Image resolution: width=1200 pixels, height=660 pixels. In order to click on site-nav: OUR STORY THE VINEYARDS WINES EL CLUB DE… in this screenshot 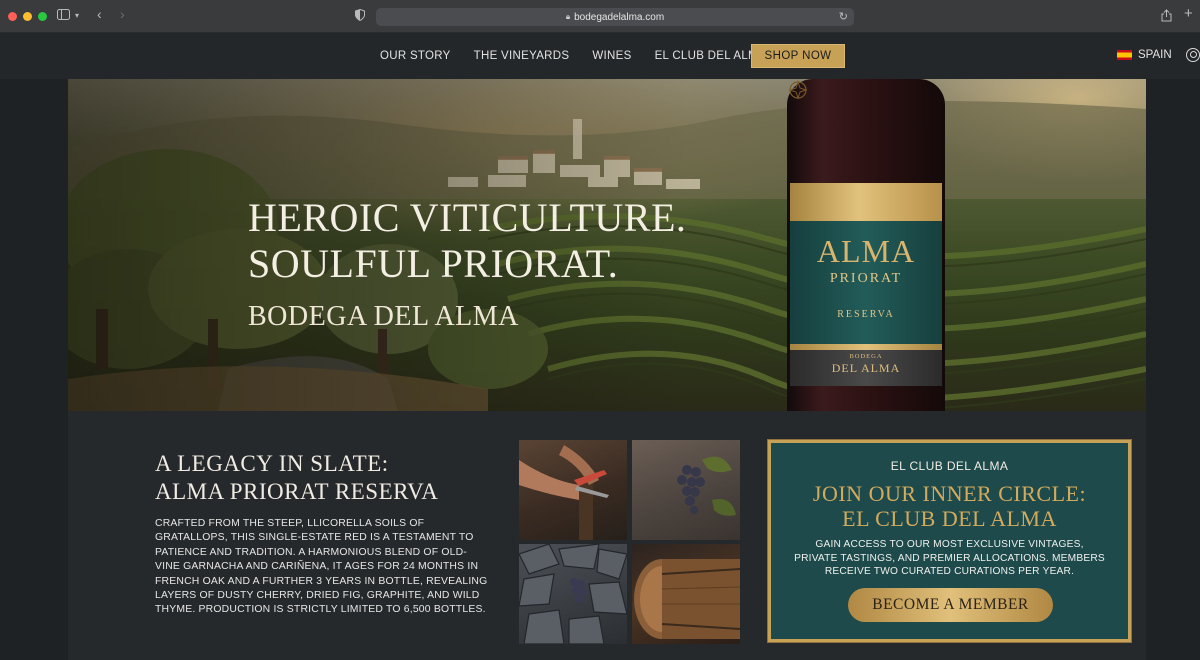, I will do `click(600, 56)`.